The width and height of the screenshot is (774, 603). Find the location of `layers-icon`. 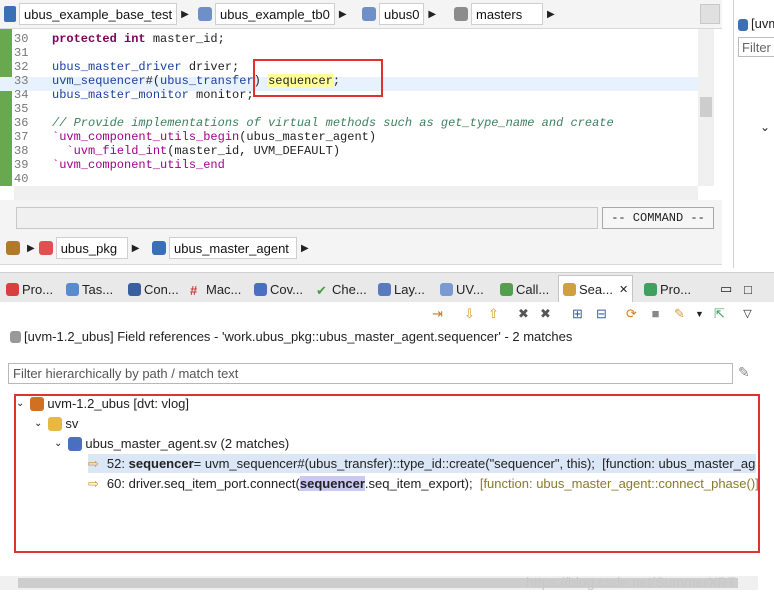

layers-icon is located at coordinates (384, 289).